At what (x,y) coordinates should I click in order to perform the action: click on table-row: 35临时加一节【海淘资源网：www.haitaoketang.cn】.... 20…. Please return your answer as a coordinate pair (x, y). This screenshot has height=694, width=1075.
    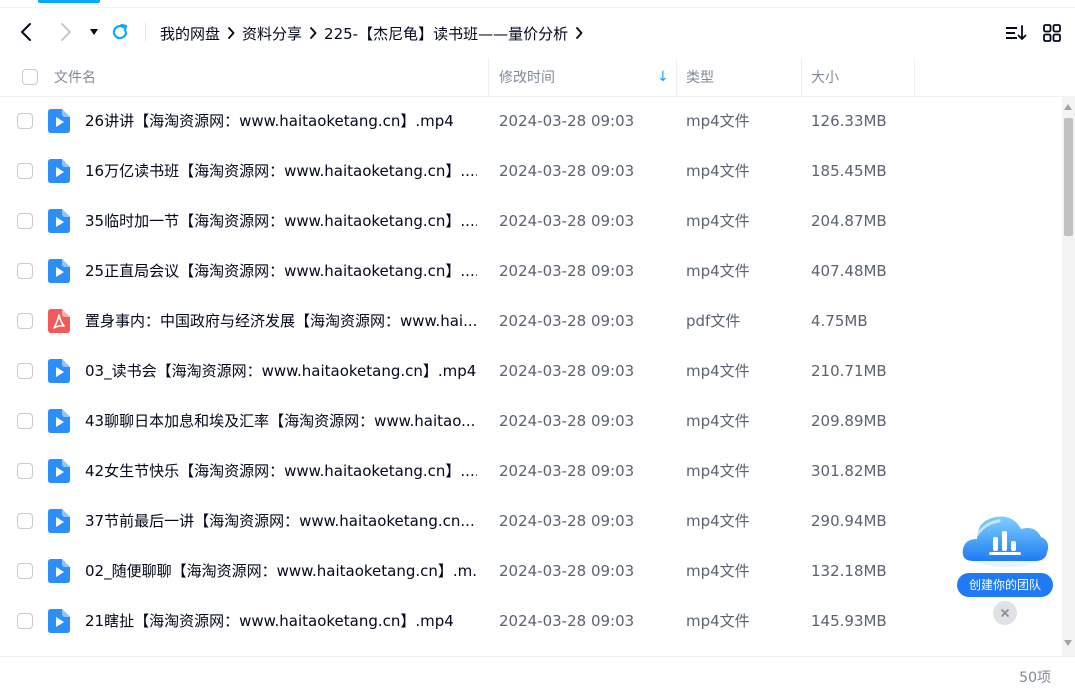
    Looking at the image, I should click on (531, 221).